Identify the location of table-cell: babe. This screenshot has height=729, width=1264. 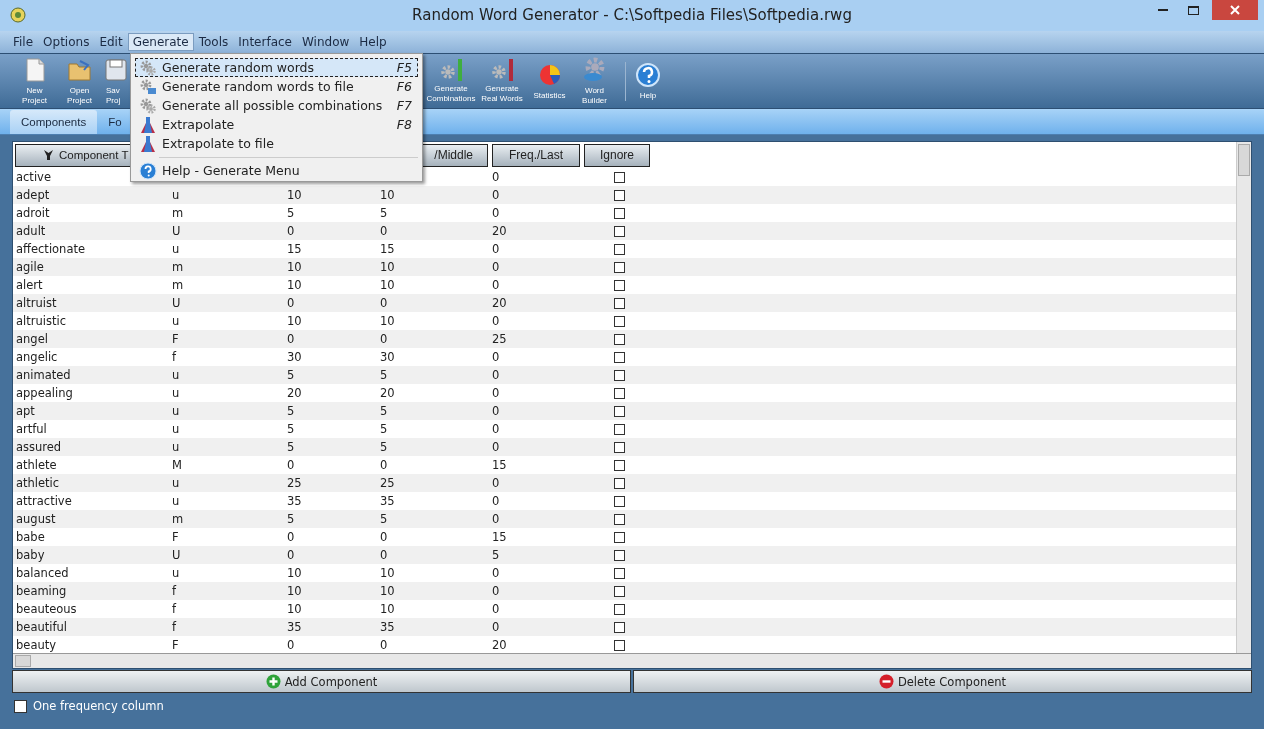
(30, 537).